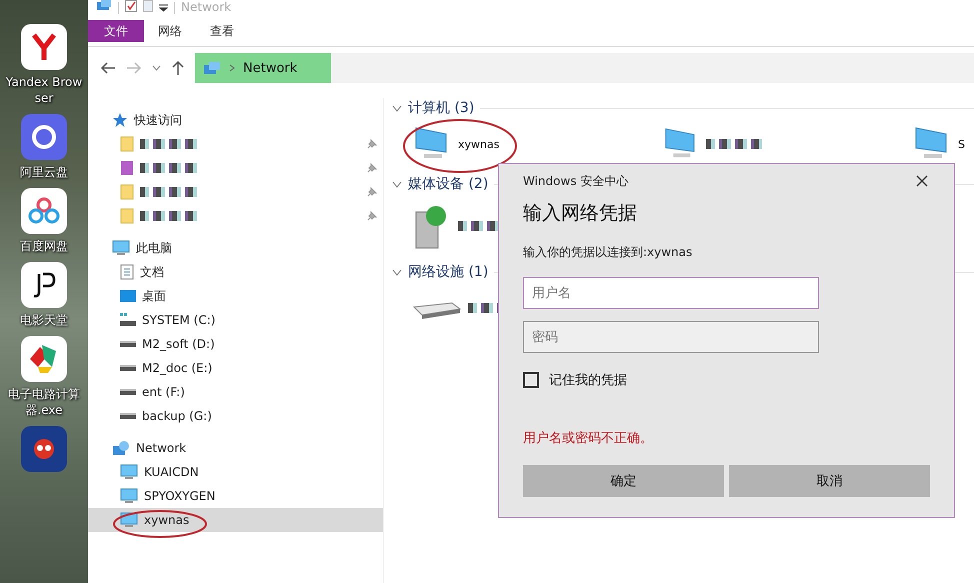 The height and width of the screenshot is (583, 974). What do you see at coordinates (608, 252) in the screenshot?
I see `dialog-message: 输入你的凭据以连接到:xywnas` at bounding box center [608, 252].